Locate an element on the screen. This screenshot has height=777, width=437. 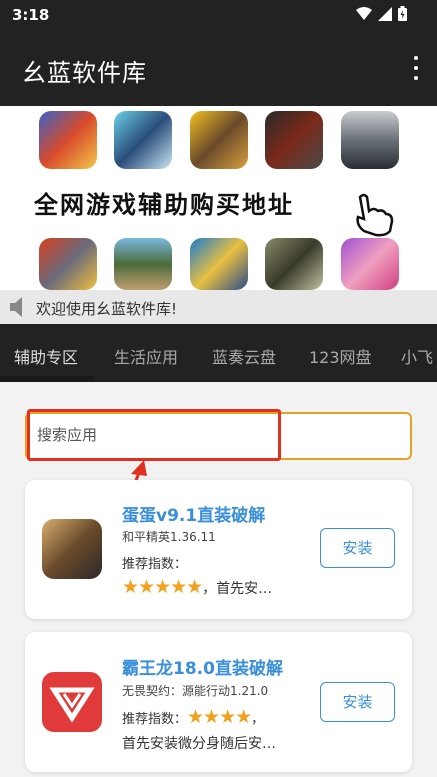
app-subtitle: 无畏契约：源能行动1.21.0 is located at coordinates (195, 691).